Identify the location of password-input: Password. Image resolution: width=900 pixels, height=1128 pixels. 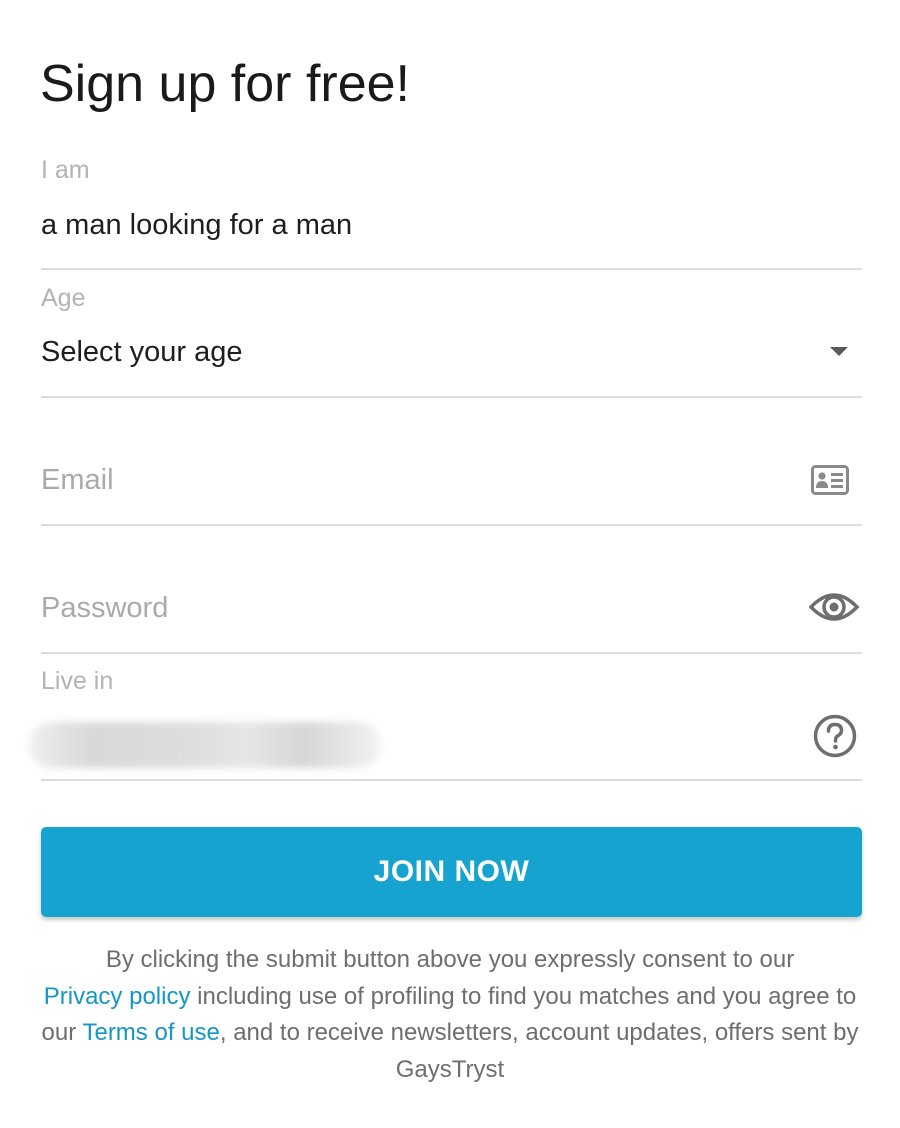
(104, 608).